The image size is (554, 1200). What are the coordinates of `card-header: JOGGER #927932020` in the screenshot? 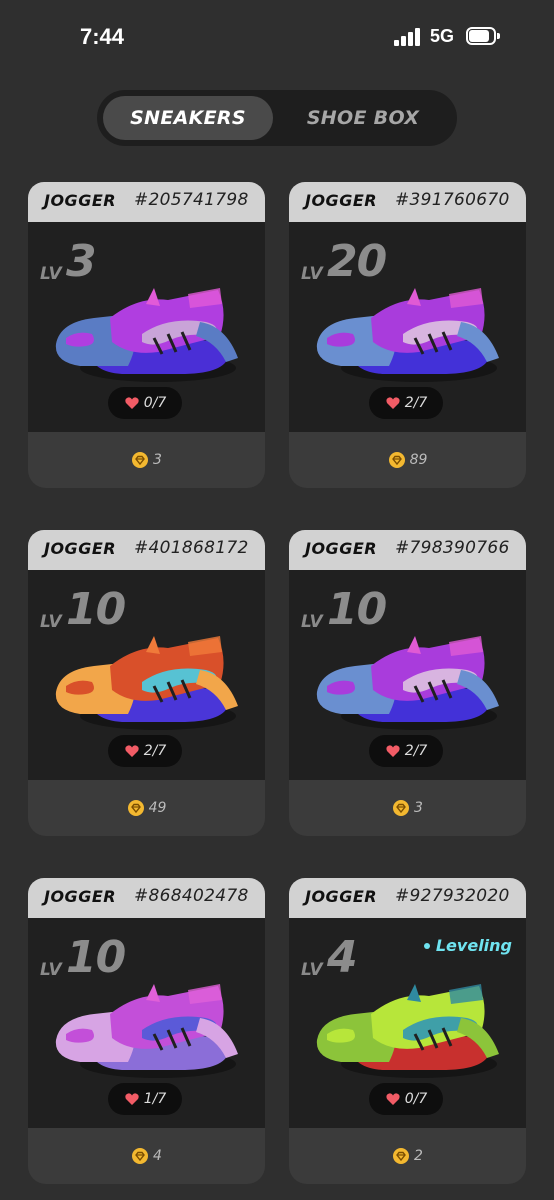 It's located at (407, 898).